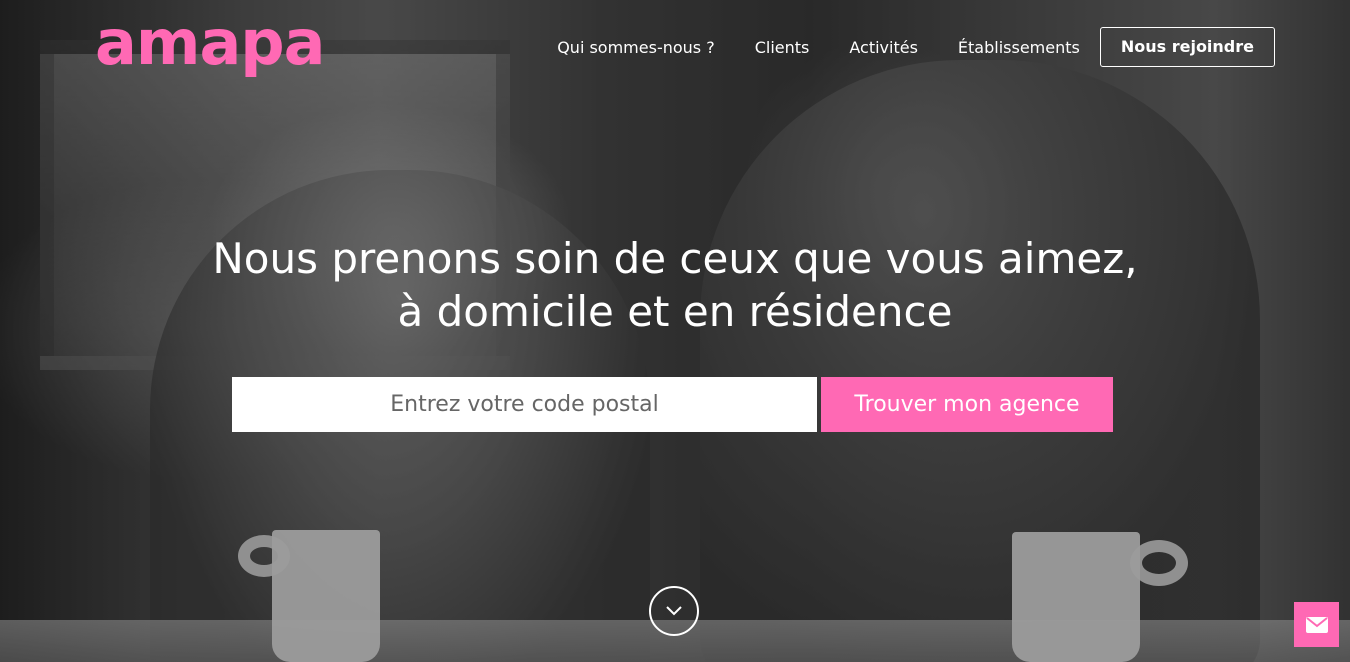 The height and width of the screenshot is (662, 1350). Describe the element at coordinates (675, 311) in the screenshot. I see `hero-headline-line2: à domicile et en résidence` at that location.